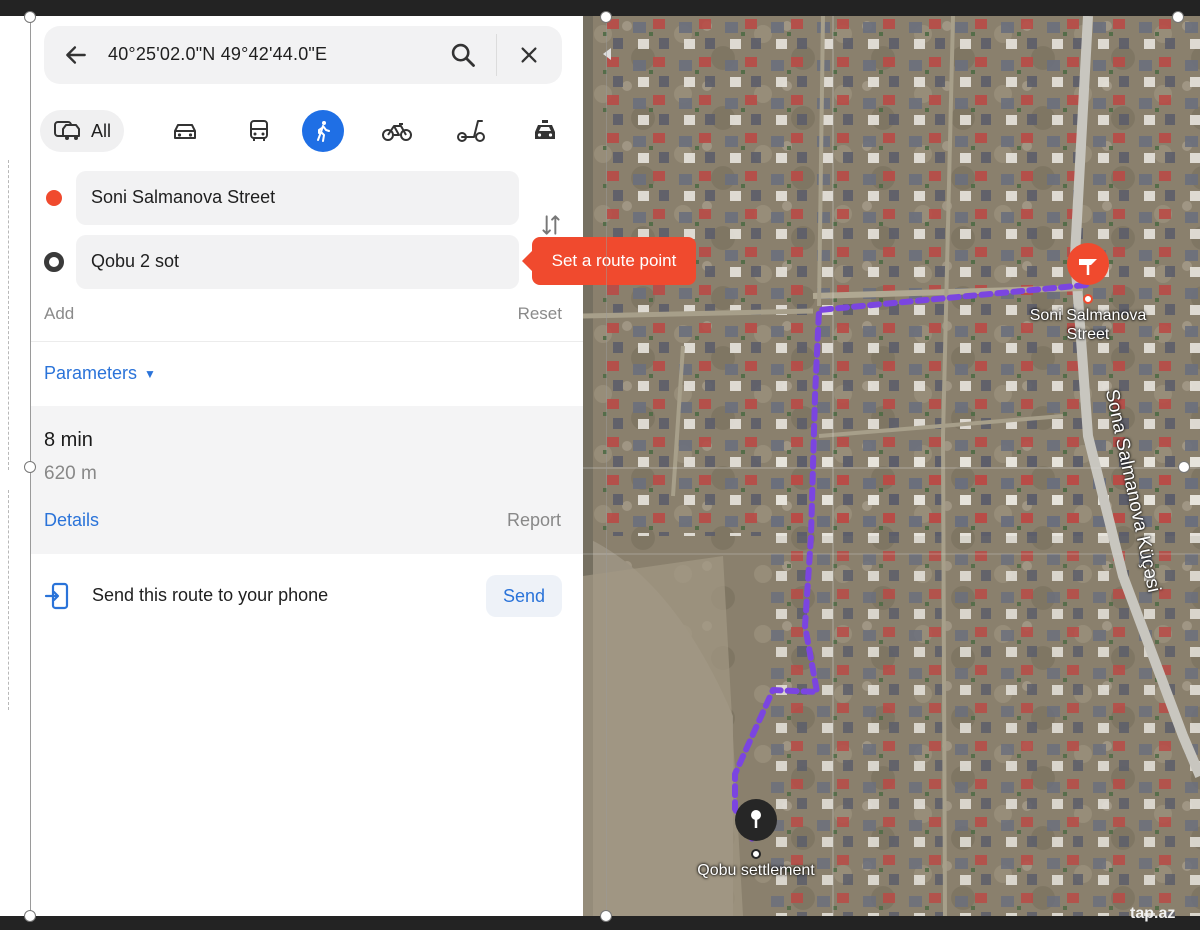 This screenshot has height=930, width=1200. I want to click on bicycle-icon, so click(397, 132).